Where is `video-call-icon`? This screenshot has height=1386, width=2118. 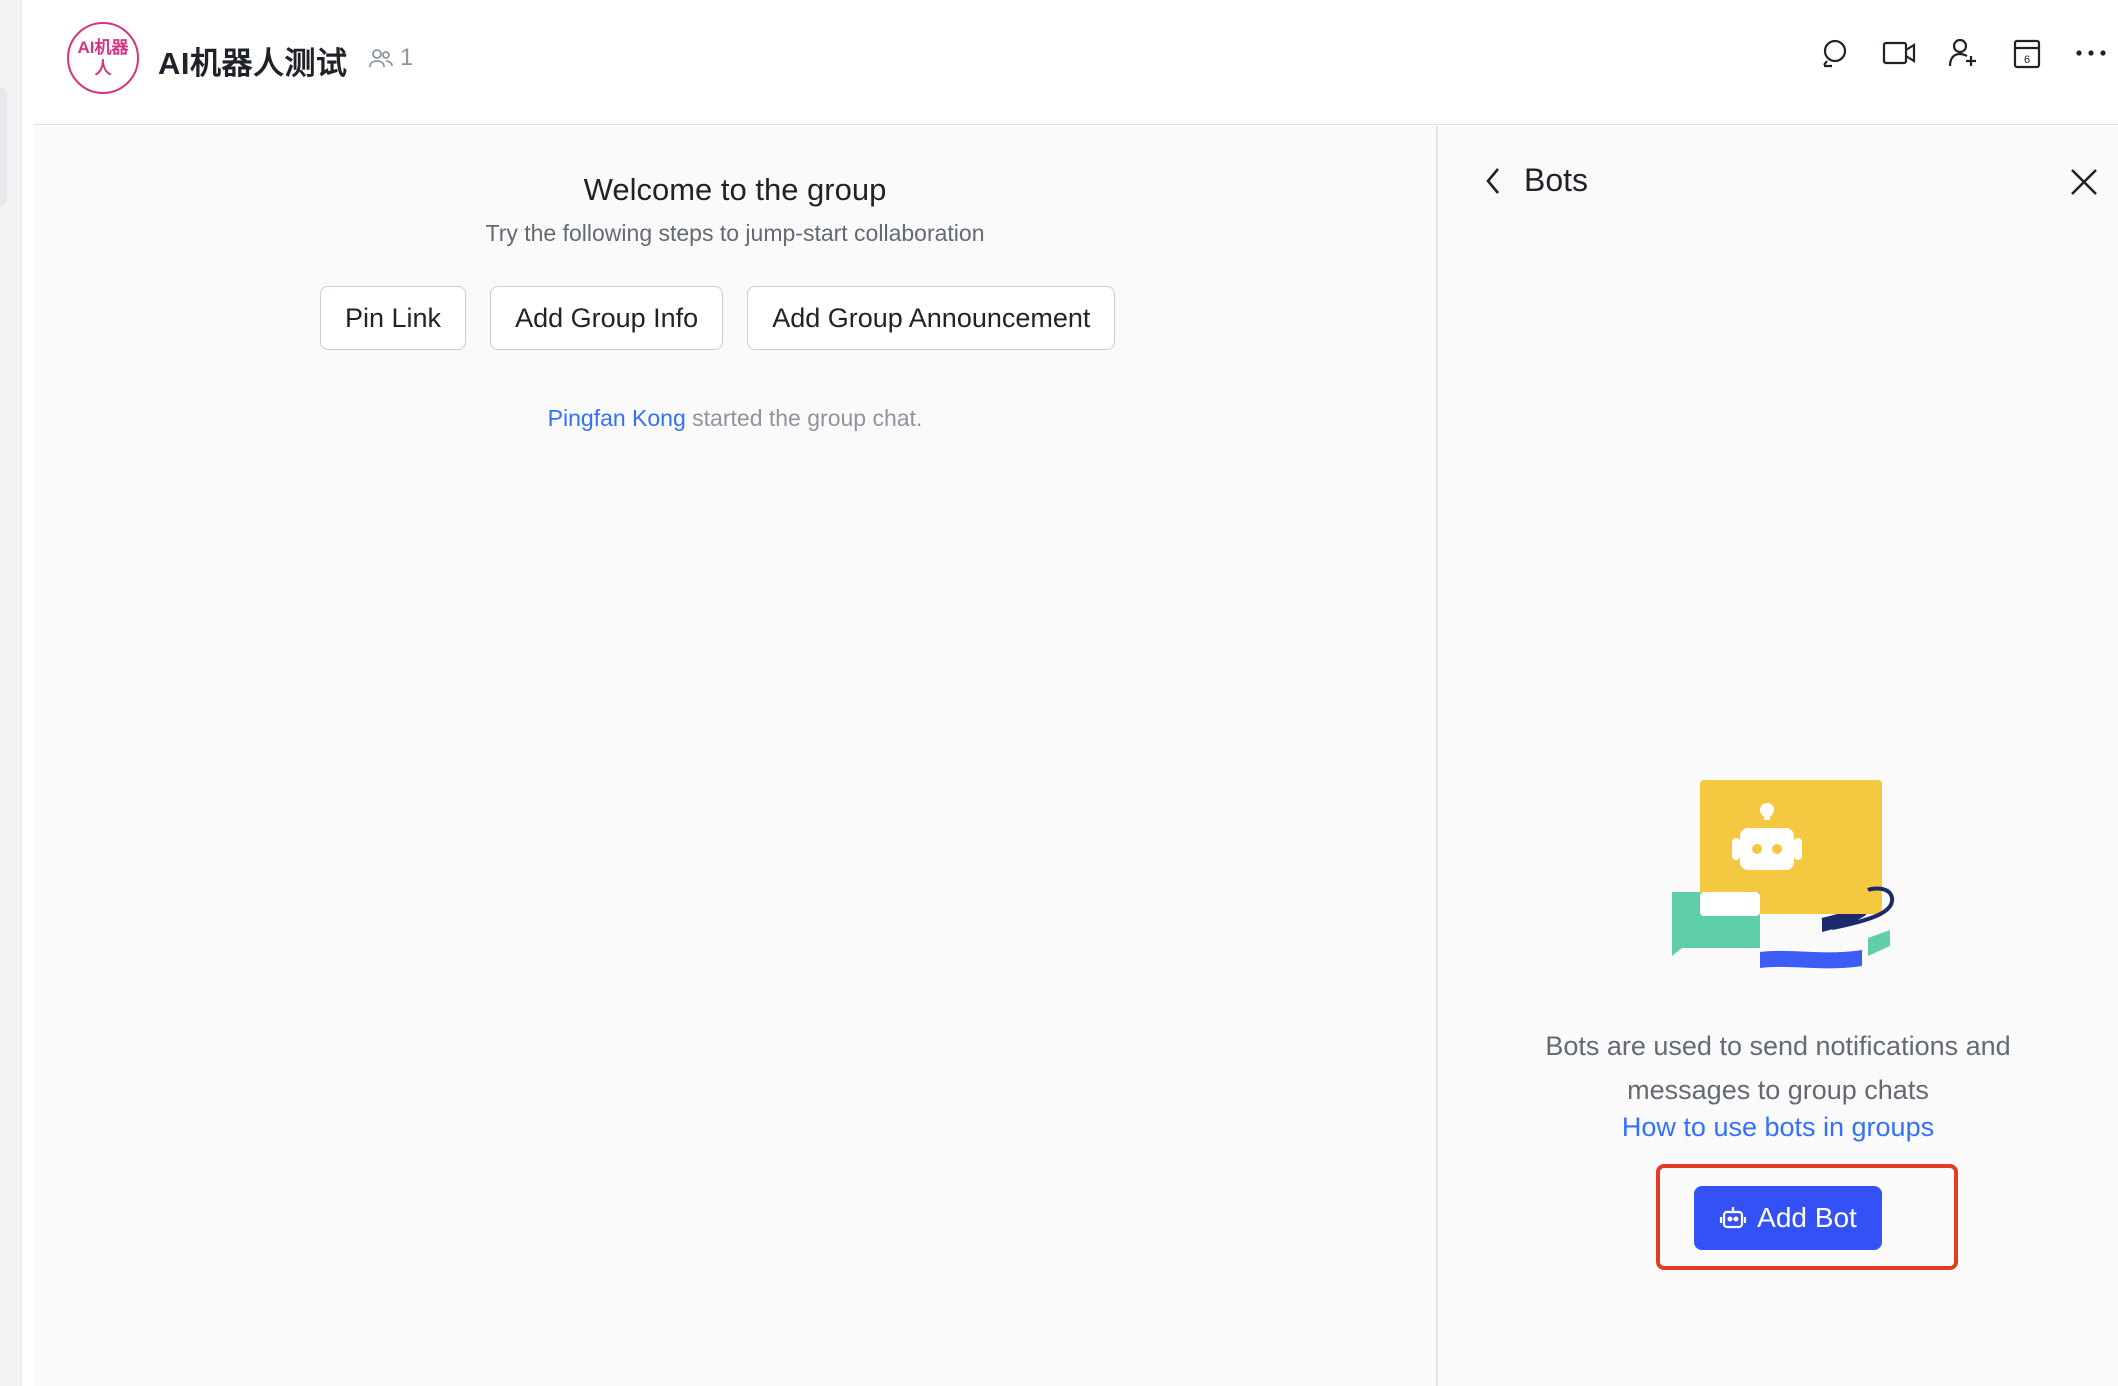 video-call-icon is located at coordinates (1899, 53).